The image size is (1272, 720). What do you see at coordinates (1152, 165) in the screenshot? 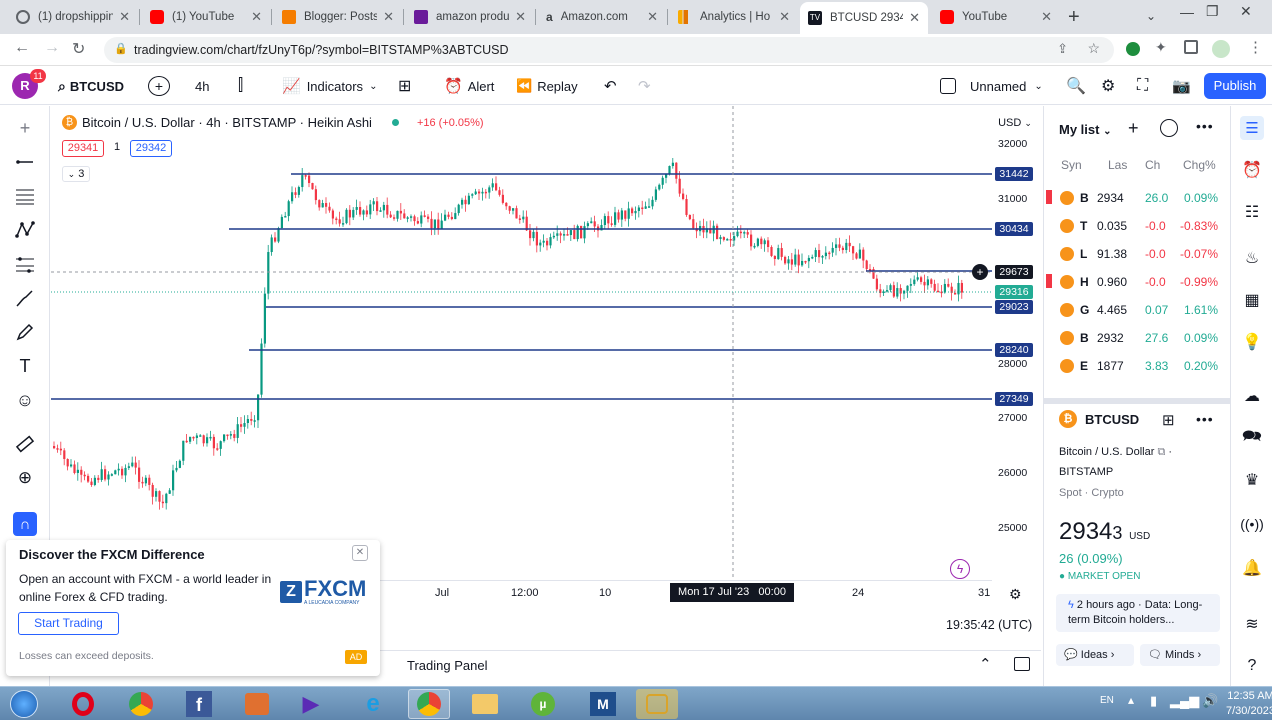
I see `column-header-change: Ch` at bounding box center [1152, 165].